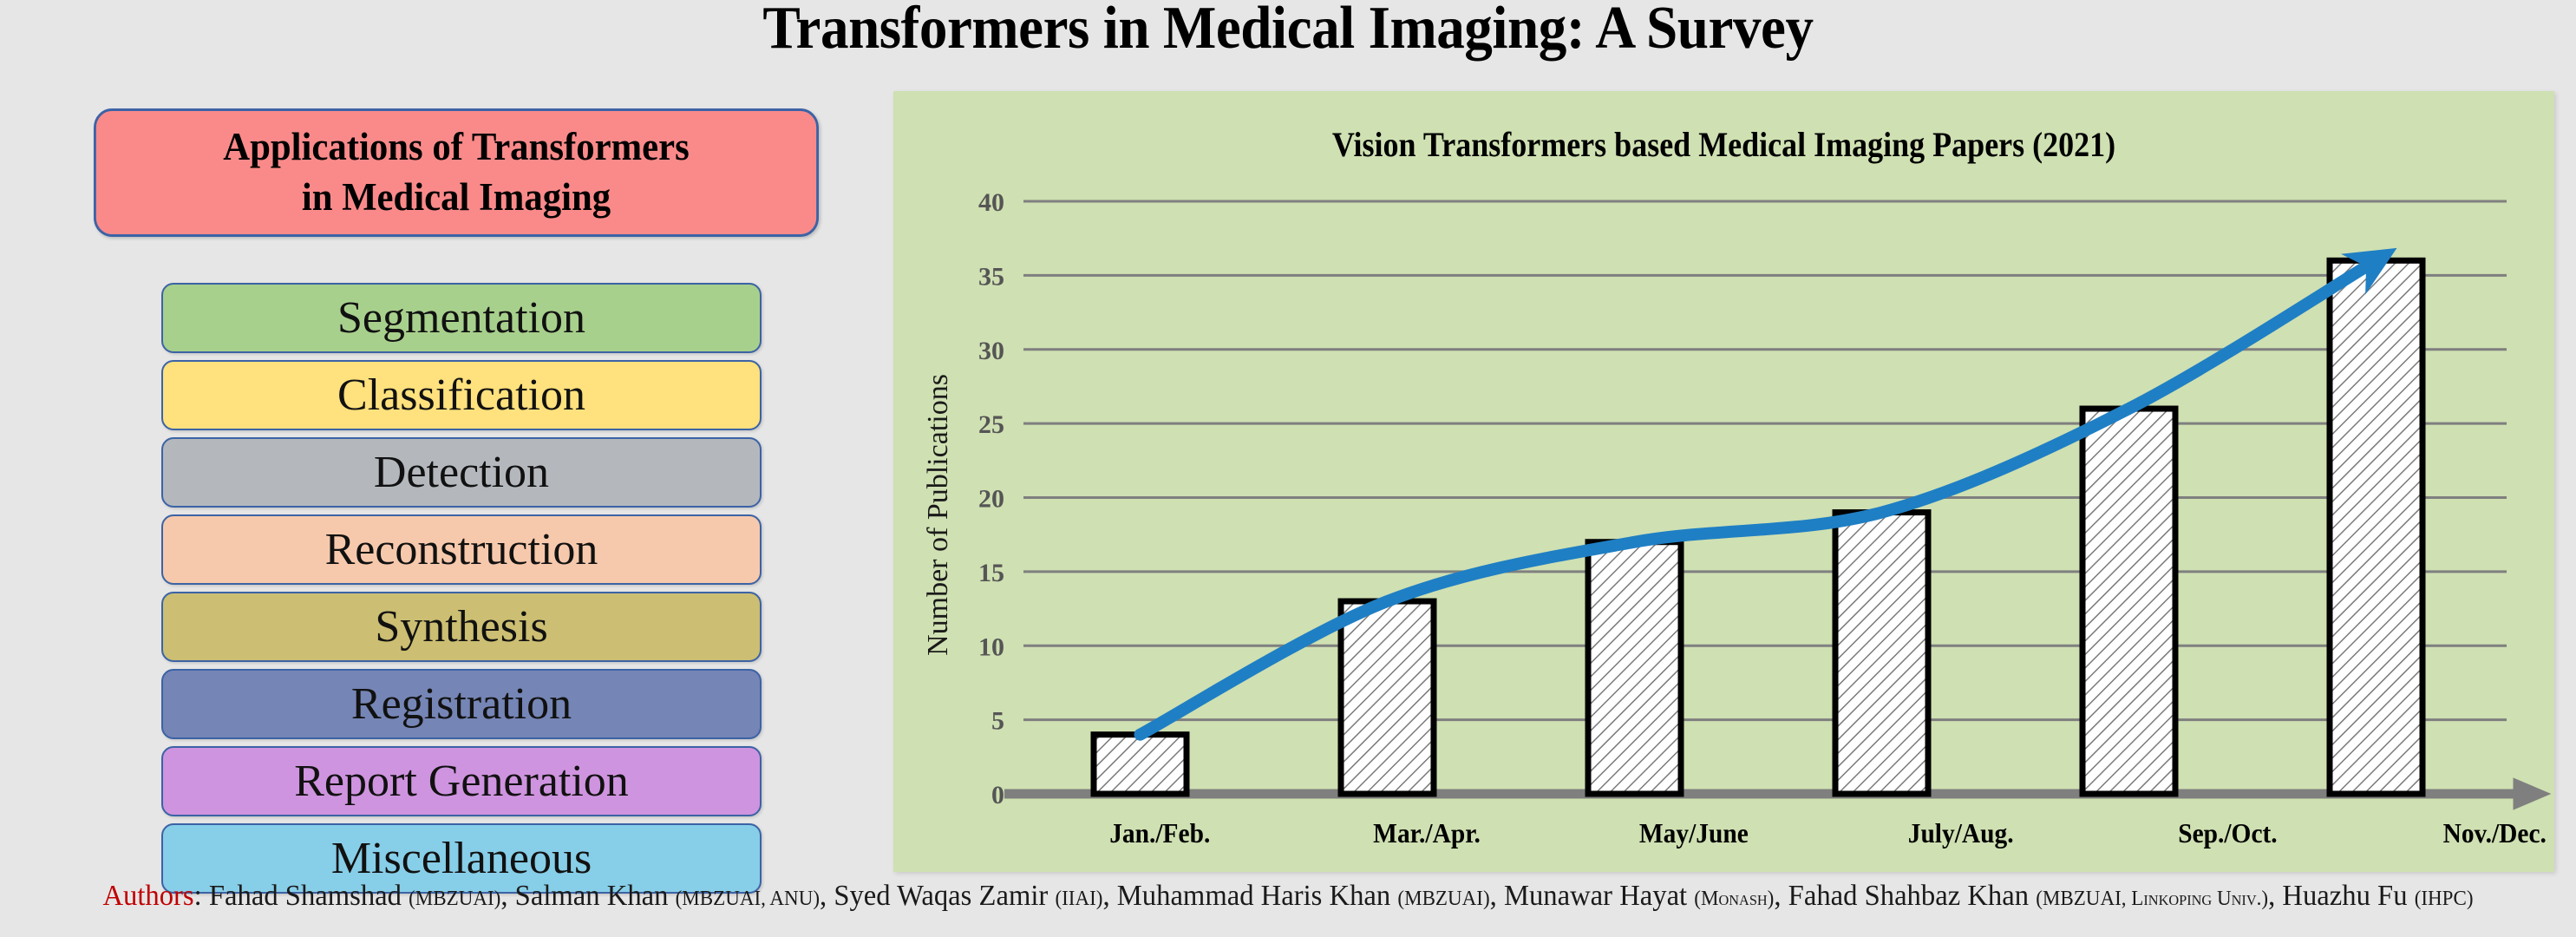 This screenshot has width=2576, height=937. What do you see at coordinates (2152, 899) in the screenshot?
I see `author-affiliation: (MBZUAI, Linkoping Univ.)` at bounding box center [2152, 899].